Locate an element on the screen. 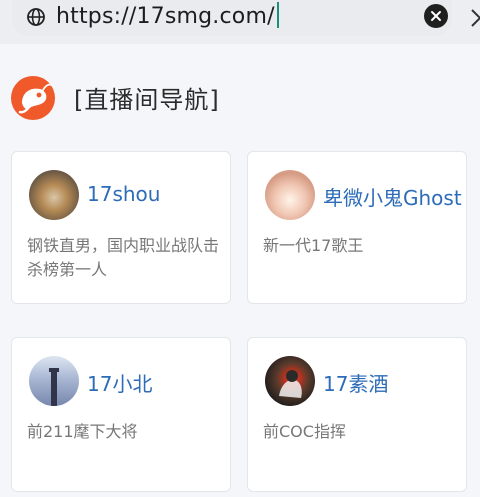  url-input: https://17smg.com/ is located at coordinates (232, 18).